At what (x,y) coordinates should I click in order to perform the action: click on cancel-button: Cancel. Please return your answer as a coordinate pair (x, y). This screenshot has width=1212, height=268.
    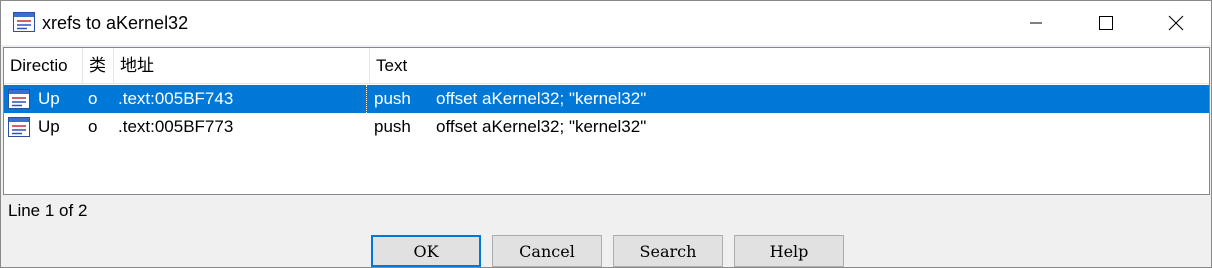
    Looking at the image, I should click on (547, 251).